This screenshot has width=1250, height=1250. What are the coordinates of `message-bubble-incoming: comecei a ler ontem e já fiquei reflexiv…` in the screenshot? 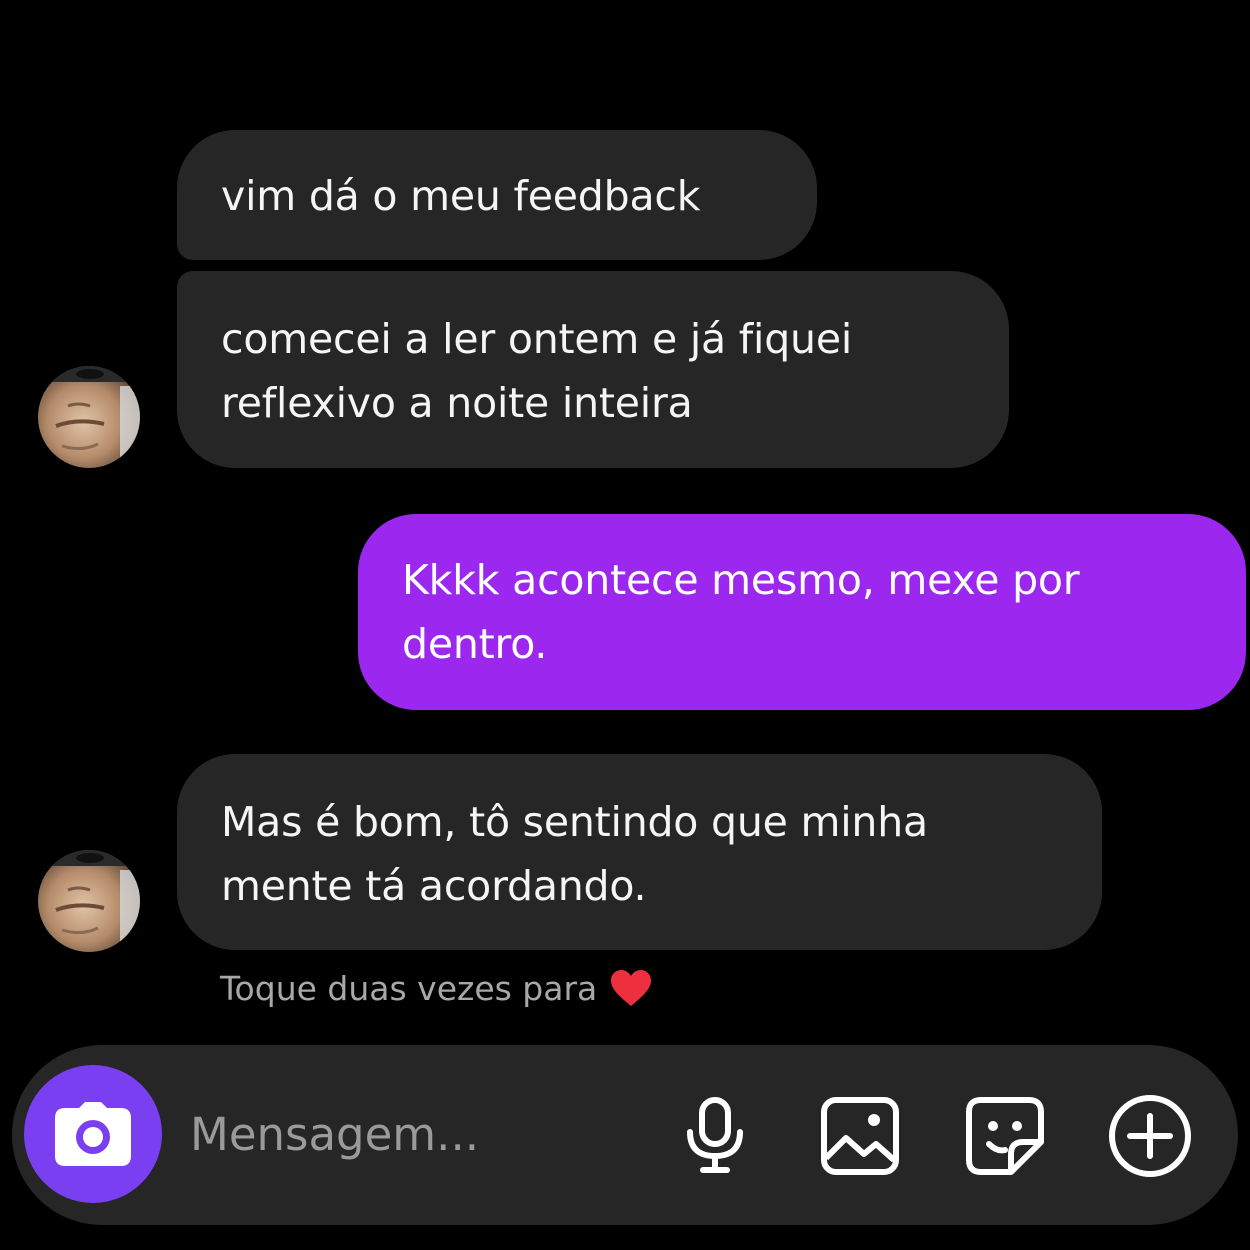 It's located at (593, 369).